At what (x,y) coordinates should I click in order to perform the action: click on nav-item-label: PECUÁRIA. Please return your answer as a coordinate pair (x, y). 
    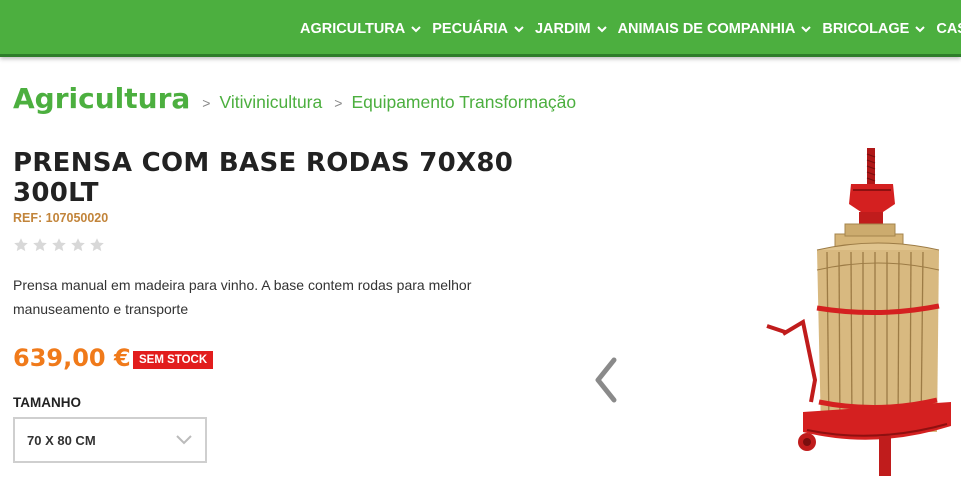
    Looking at the image, I should click on (470, 28).